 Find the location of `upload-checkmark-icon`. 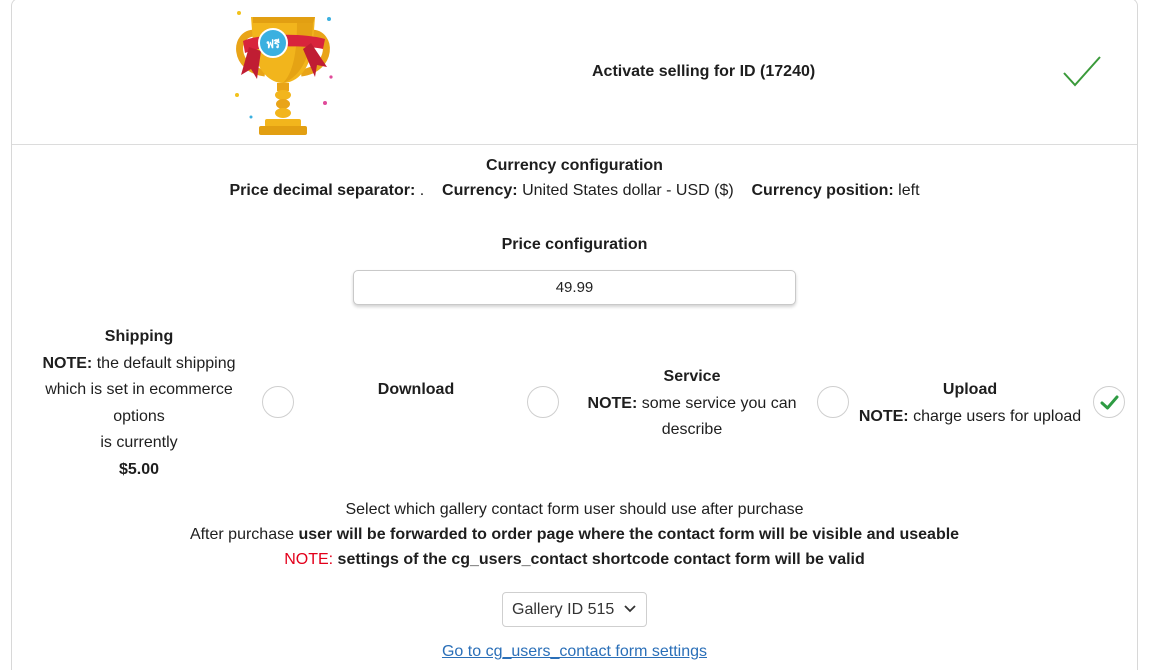

upload-checkmark-icon is located at coordinates (1109, 402).